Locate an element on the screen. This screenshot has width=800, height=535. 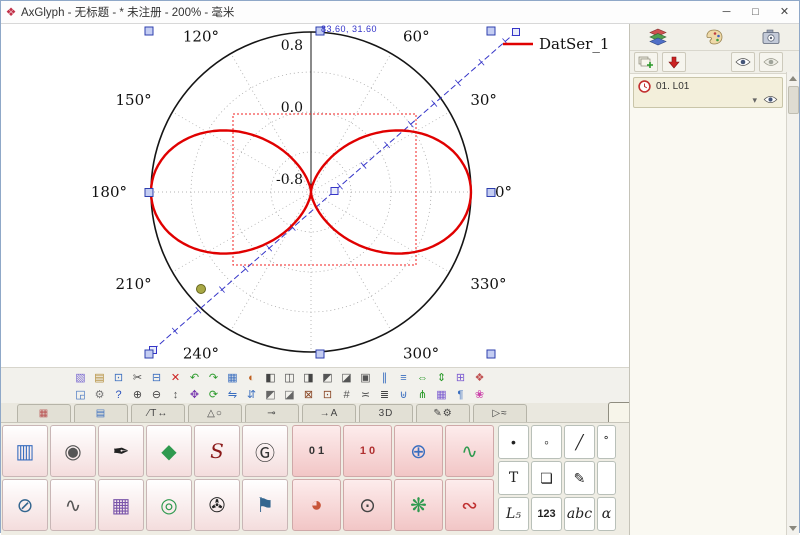
align-left: ◧ is located at coordinates (270, 378).